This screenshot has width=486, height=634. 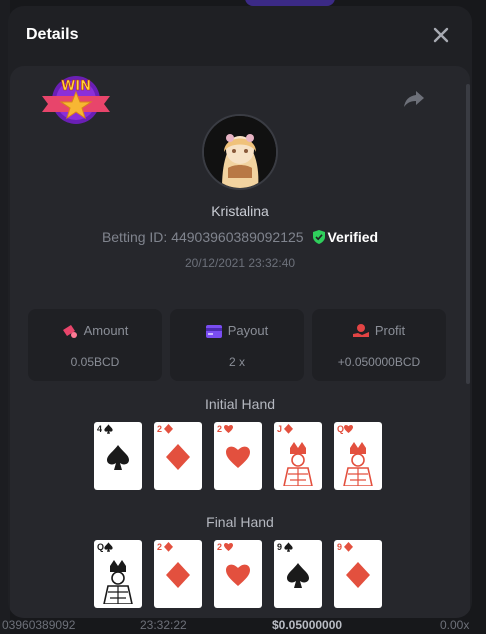 What do you see at coordinates (237, 345) in the screenshot?
I see `payout-stat: Payout 2 x` at bounding box center [237, 345].